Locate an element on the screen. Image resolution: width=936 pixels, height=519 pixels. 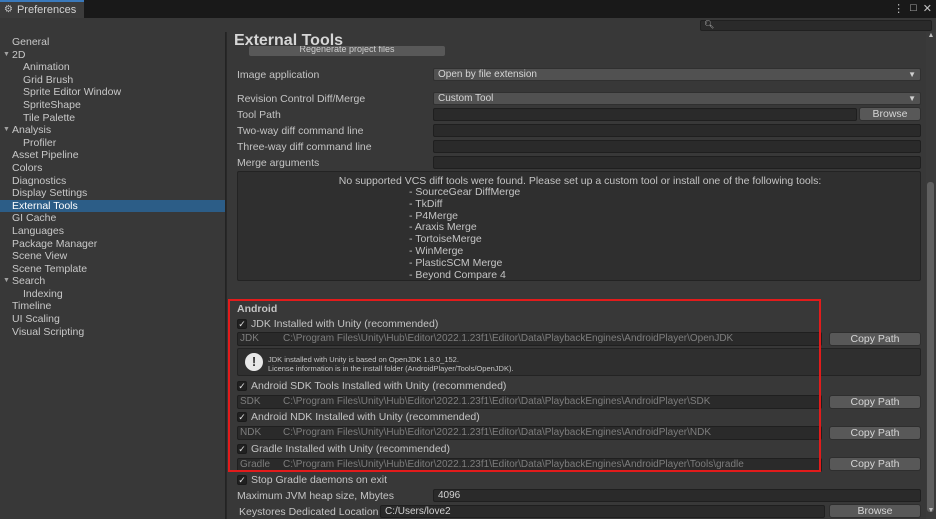
revision-control-label: Revision Control Diff/Merge is located at coordinates (301, 99).